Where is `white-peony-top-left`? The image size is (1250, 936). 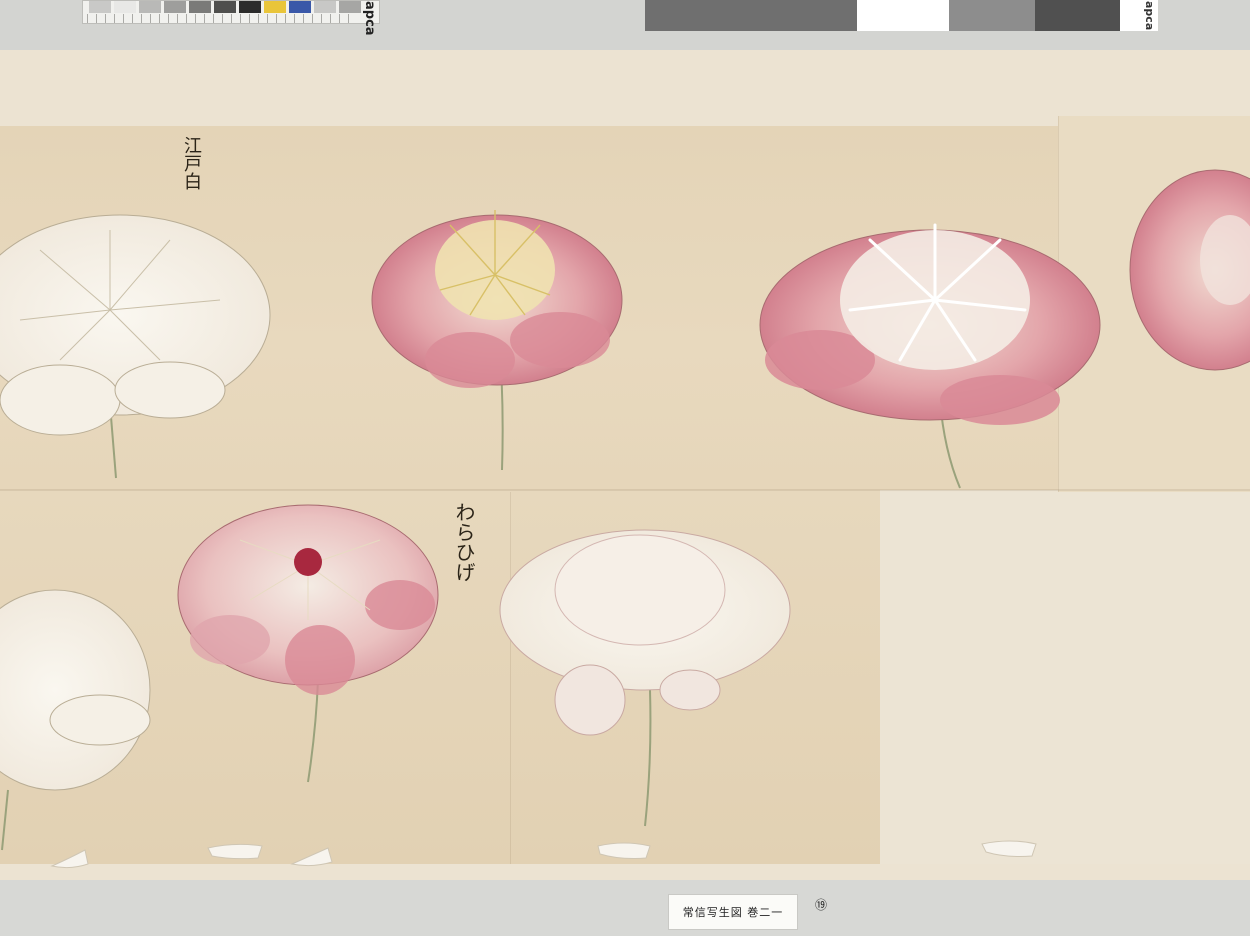 white-peony-top-left is located at coordinates (135, 325).